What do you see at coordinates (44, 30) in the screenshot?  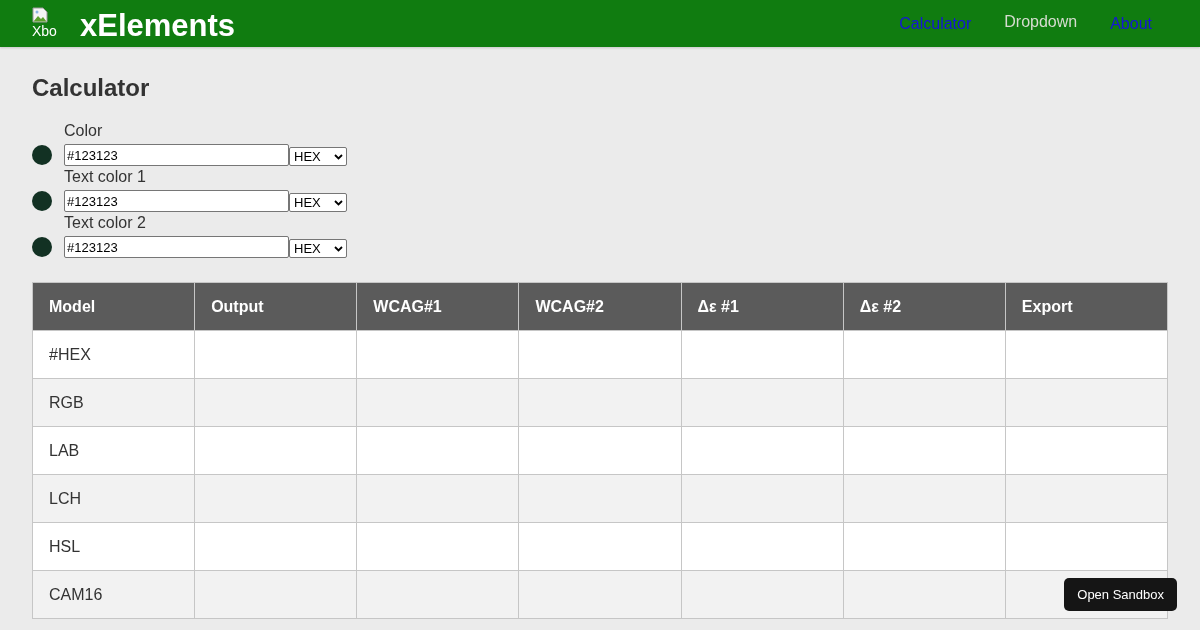 I see `logo-alt-text: Xbo` at bounding box center [44, 30].